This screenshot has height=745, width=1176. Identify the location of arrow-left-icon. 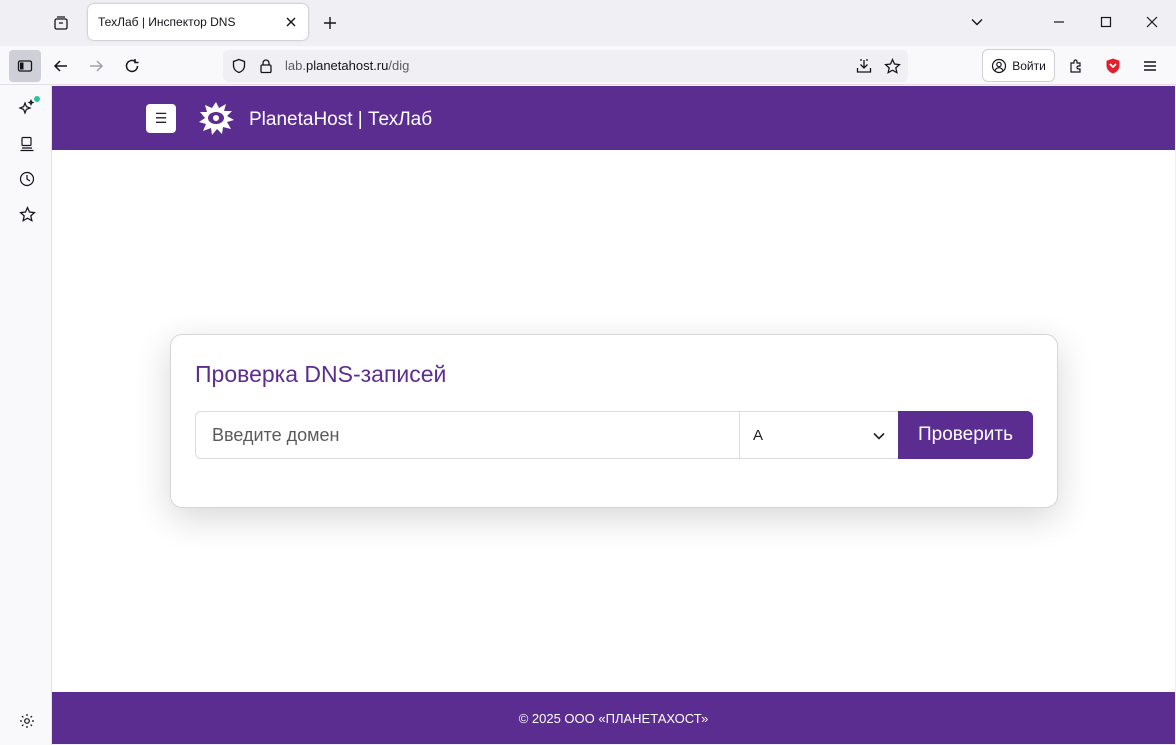
(60, 66).